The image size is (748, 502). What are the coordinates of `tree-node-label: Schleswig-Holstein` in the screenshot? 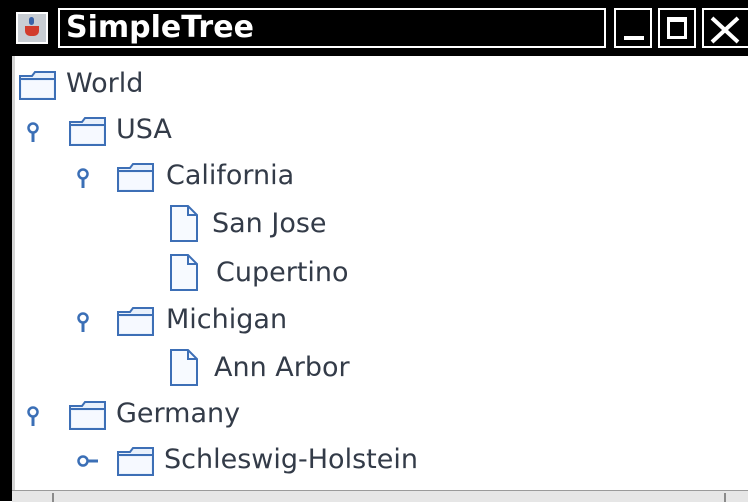 It's located at (291, 459).